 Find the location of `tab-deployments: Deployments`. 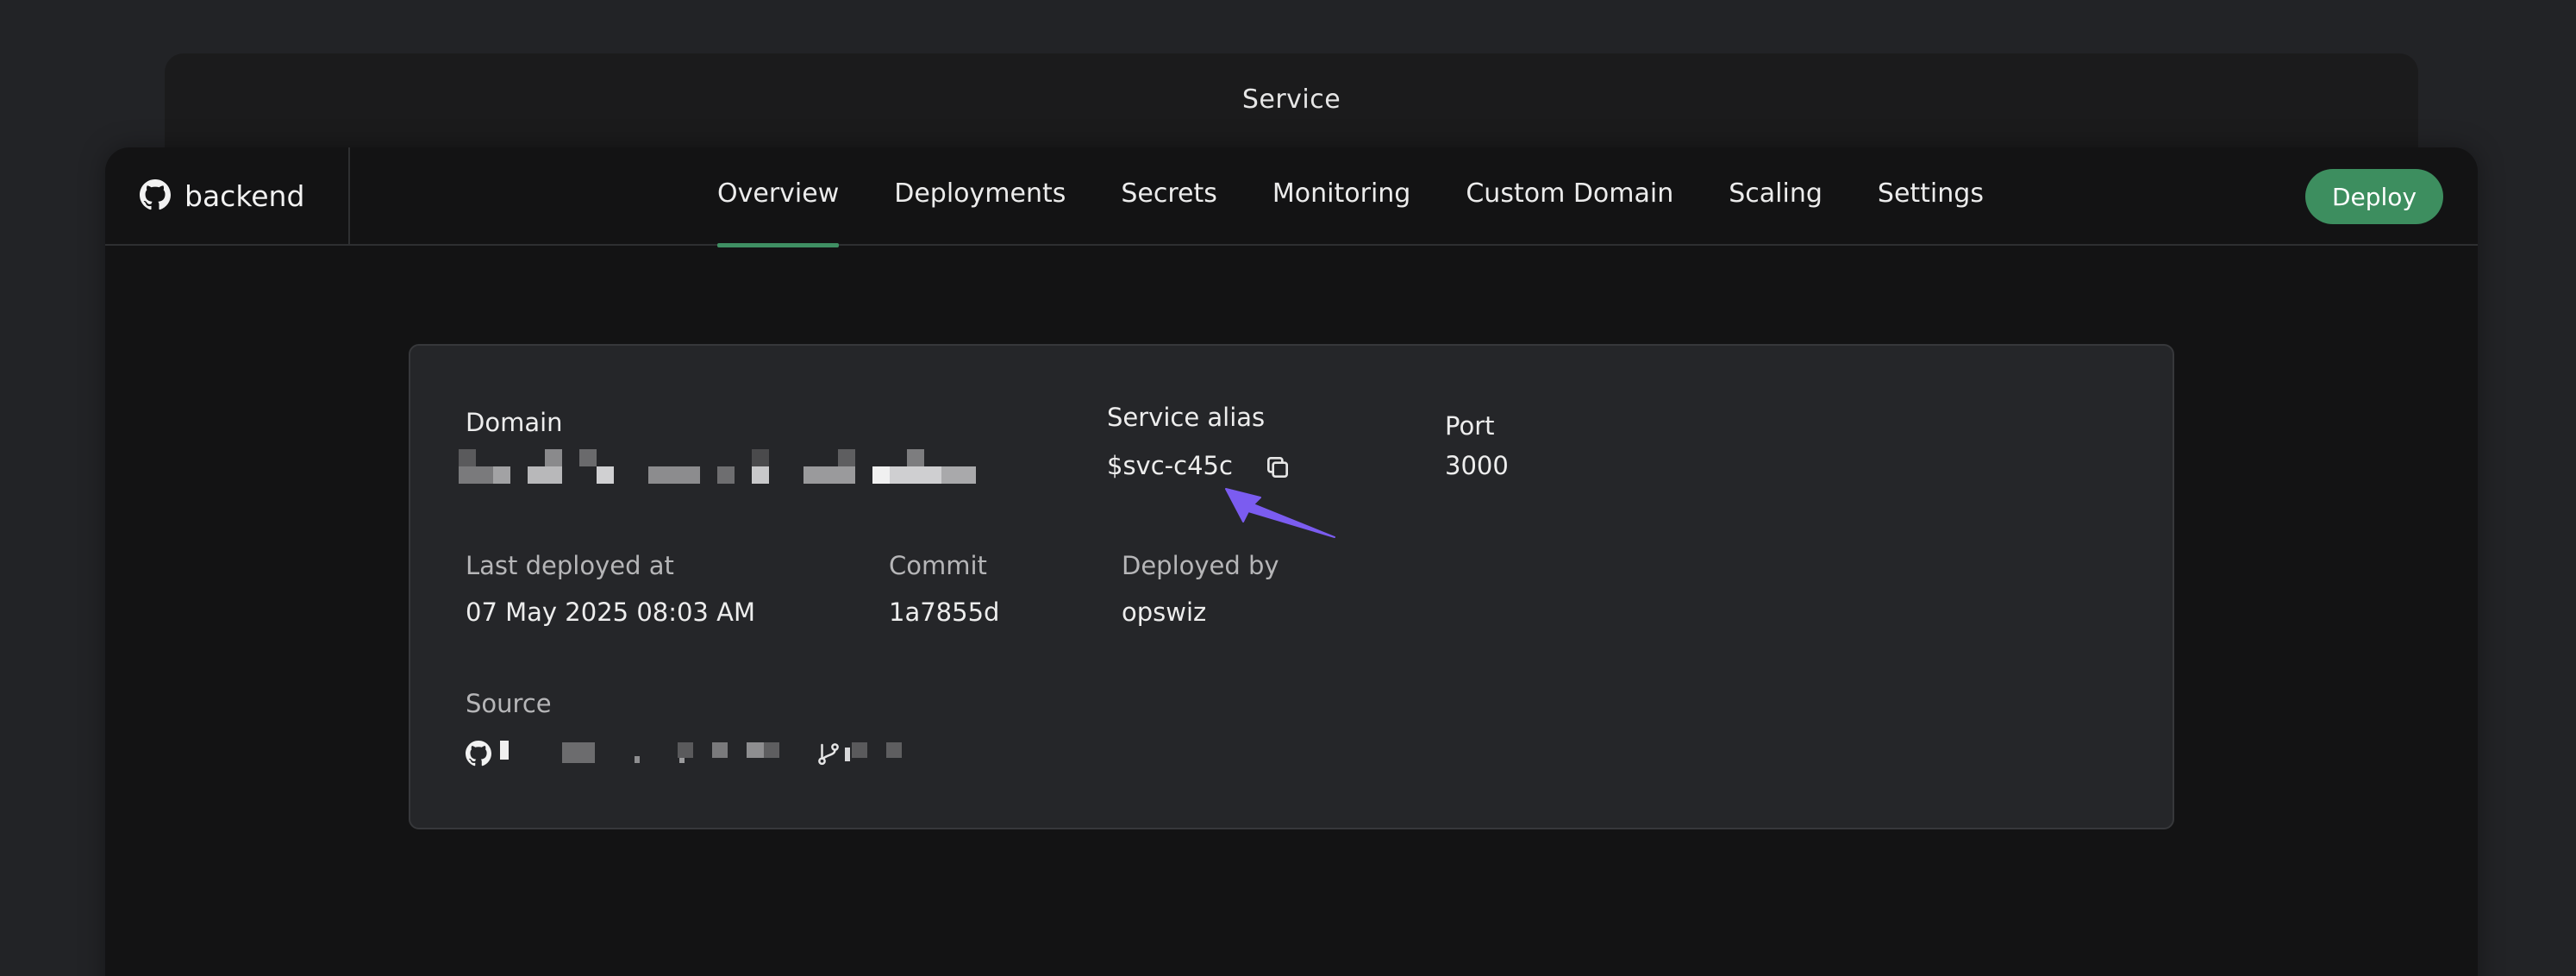

tab-deployments: Deployments is located at coordinates (980, 196).